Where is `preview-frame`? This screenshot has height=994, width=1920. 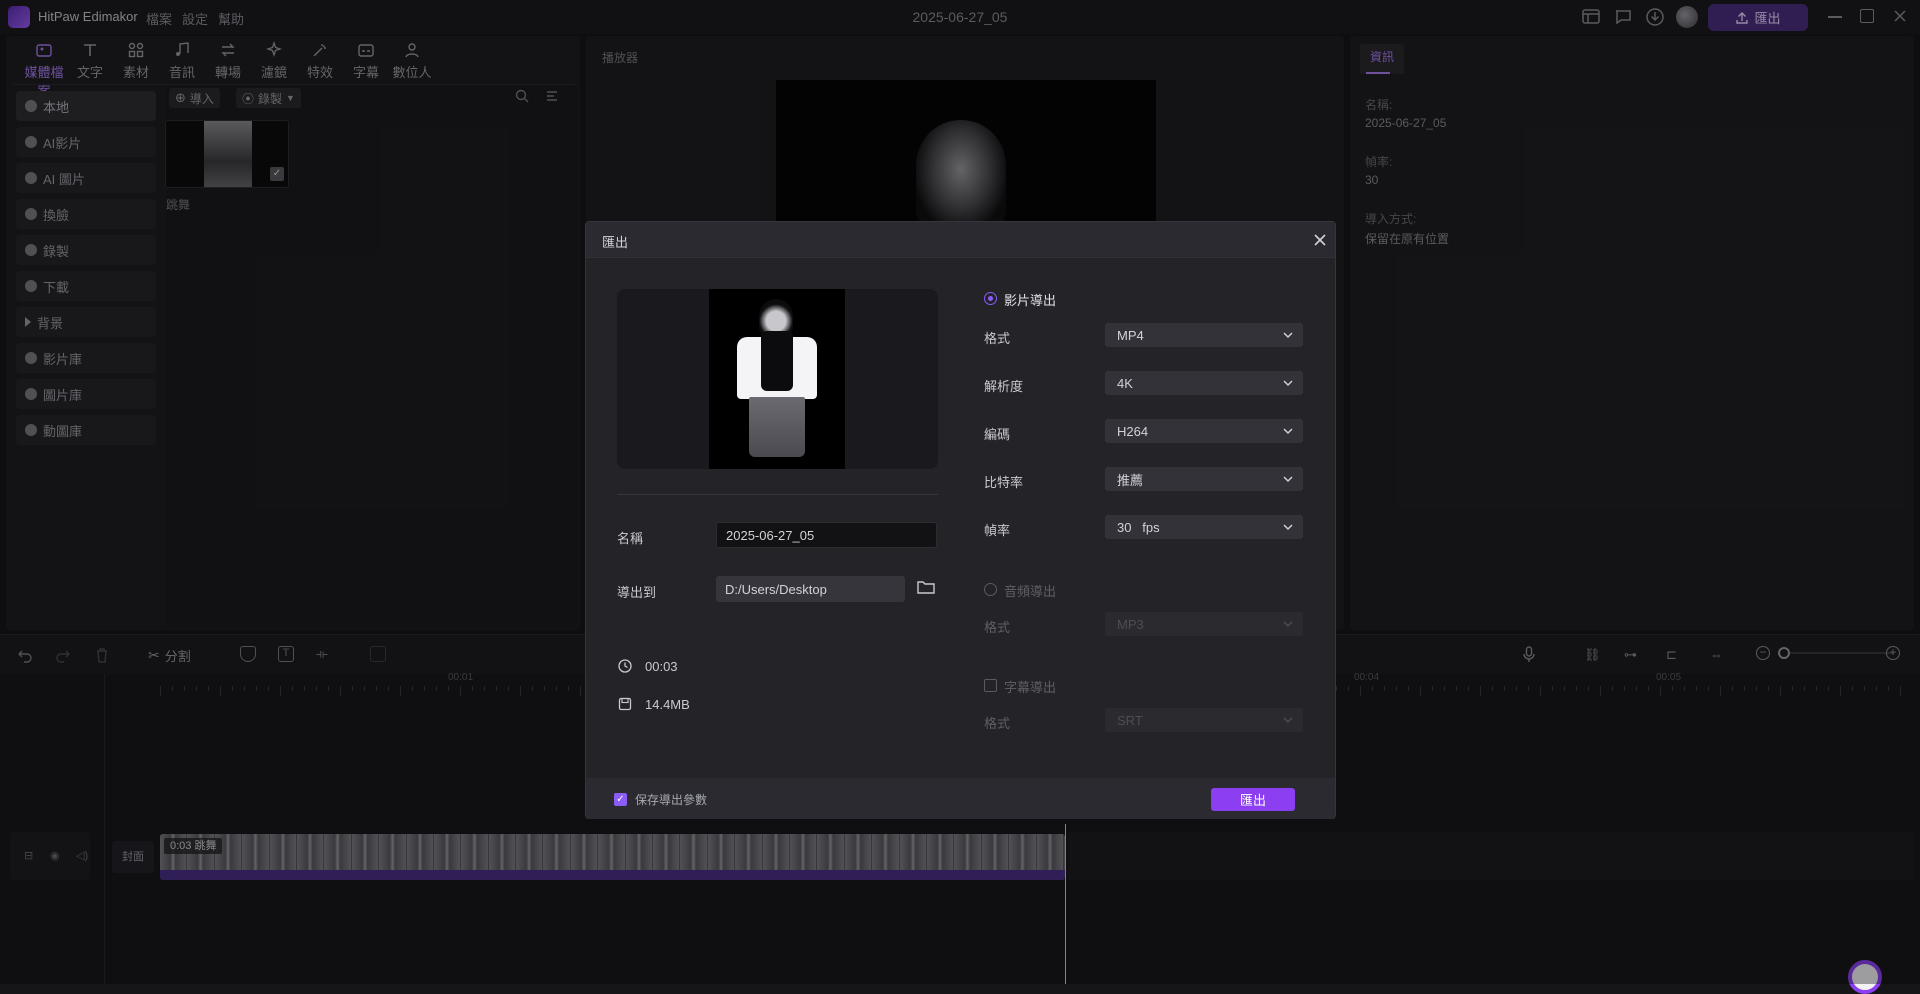 preview-frame is located at coordinates (777, 379).